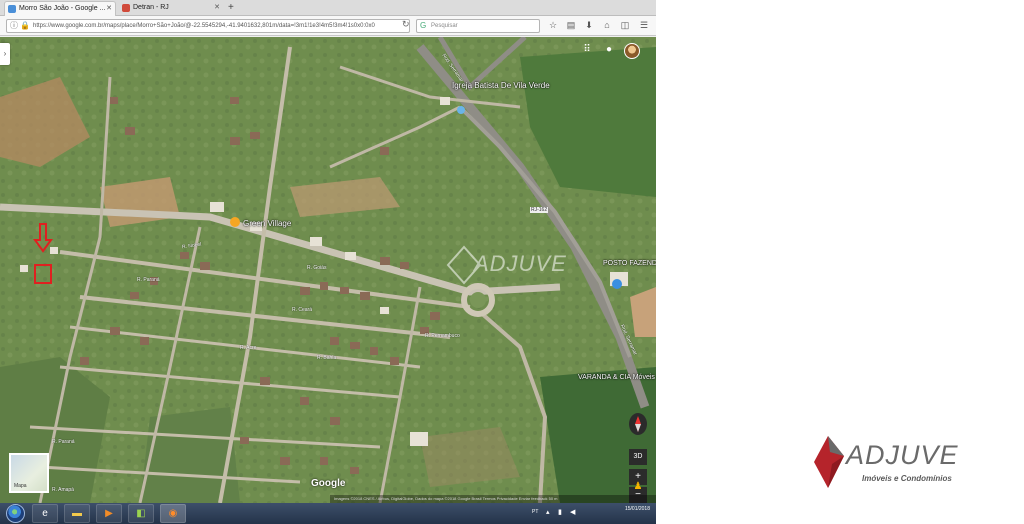  What do you see at coordinates (25, 25) in the screenshot?
I see `lock-icon: 🔒` at bounding box center [25, 25].